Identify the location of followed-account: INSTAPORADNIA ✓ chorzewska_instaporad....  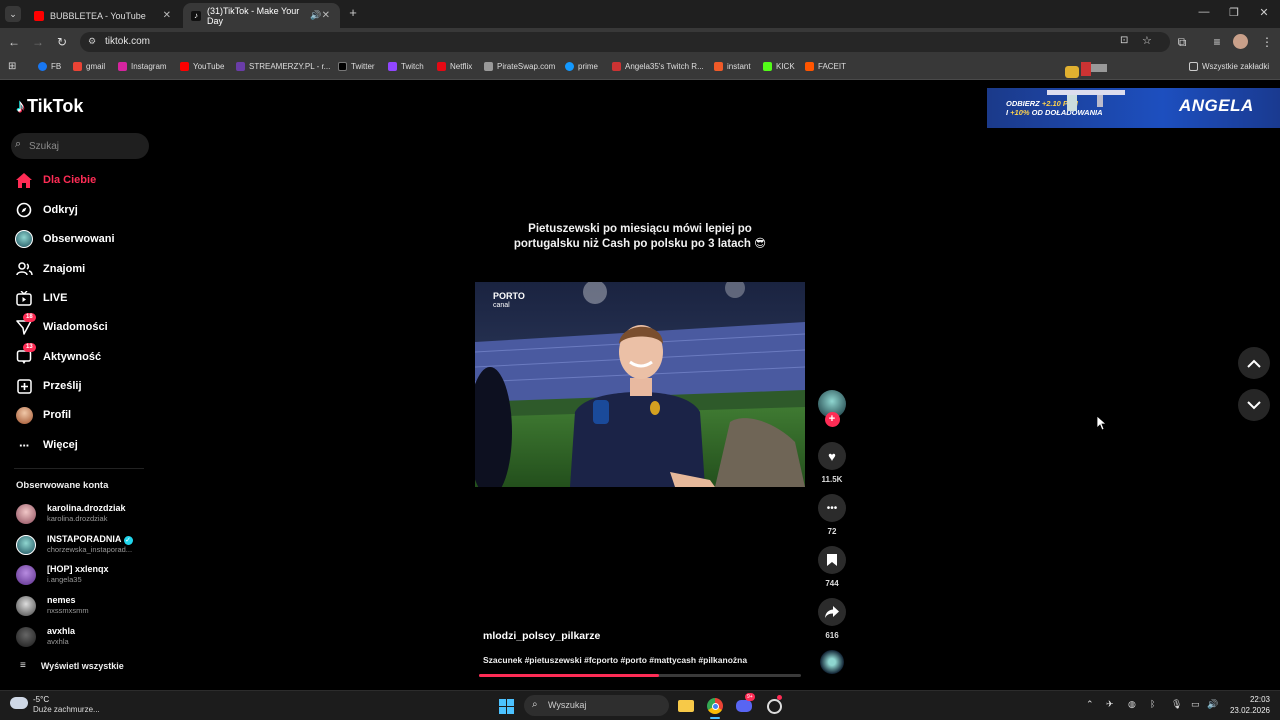
(83, 545).